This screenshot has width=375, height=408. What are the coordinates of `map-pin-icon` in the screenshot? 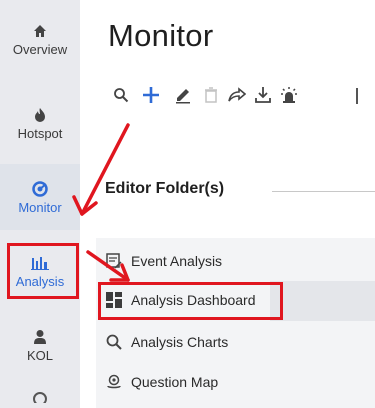 It's located at (114, 382).